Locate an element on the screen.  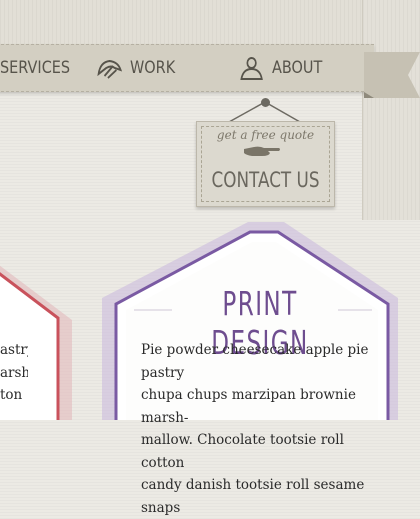
left-card-description: astry arsh- ton is located at coordinates (14, 373).